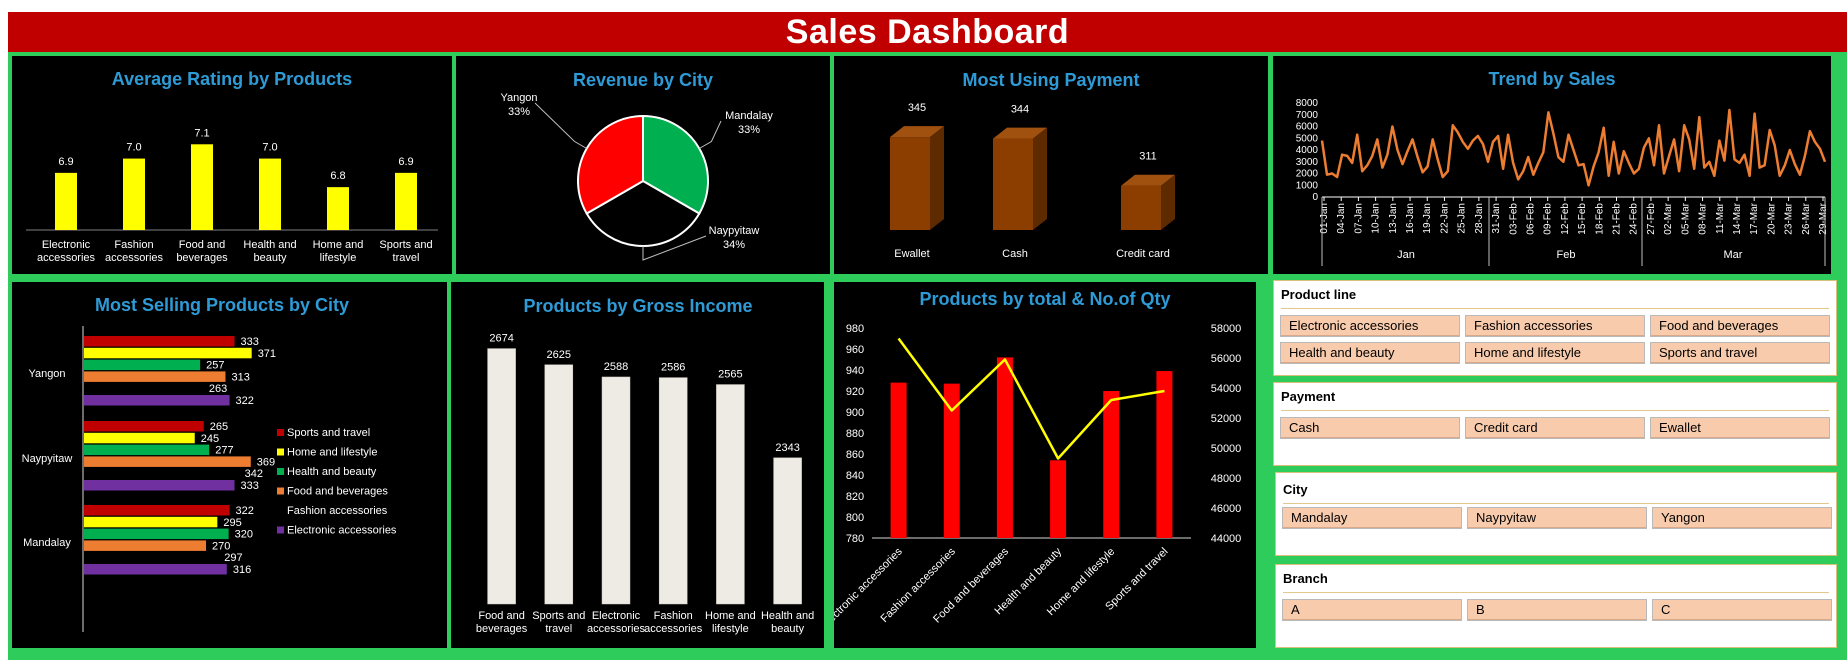  I want to click on legend-swatch-home-and-lifestyle, so click(280, 452).